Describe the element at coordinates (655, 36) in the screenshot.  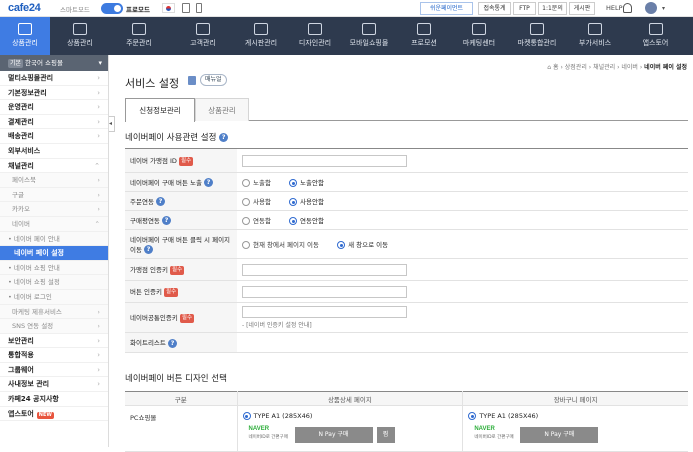
I see `nav-item-appstore: 앱스토어` at that location.